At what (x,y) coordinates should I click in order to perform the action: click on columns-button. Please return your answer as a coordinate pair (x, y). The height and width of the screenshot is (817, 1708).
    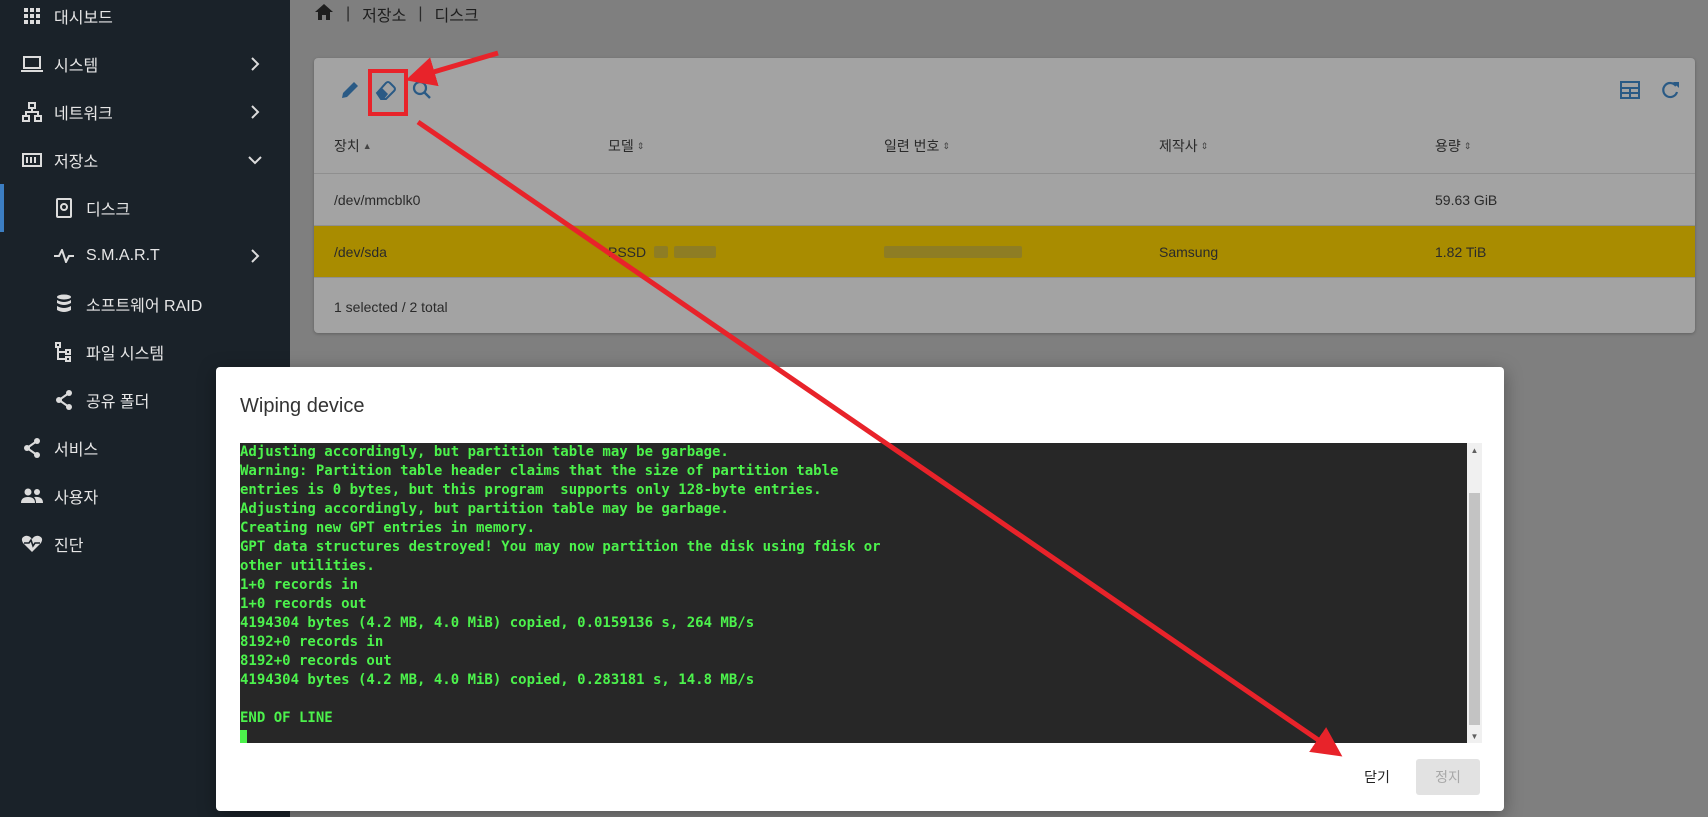
    Looking at the image, I should click on (1630, 92).